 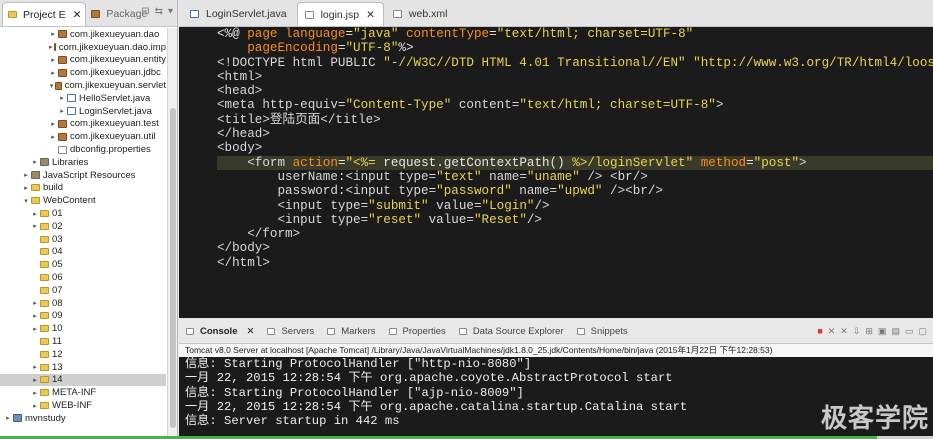 What do you see at coordinates (417, 331) in the screenshot?
I see `tab-properties: Properties` at bounding box center [417, 331].